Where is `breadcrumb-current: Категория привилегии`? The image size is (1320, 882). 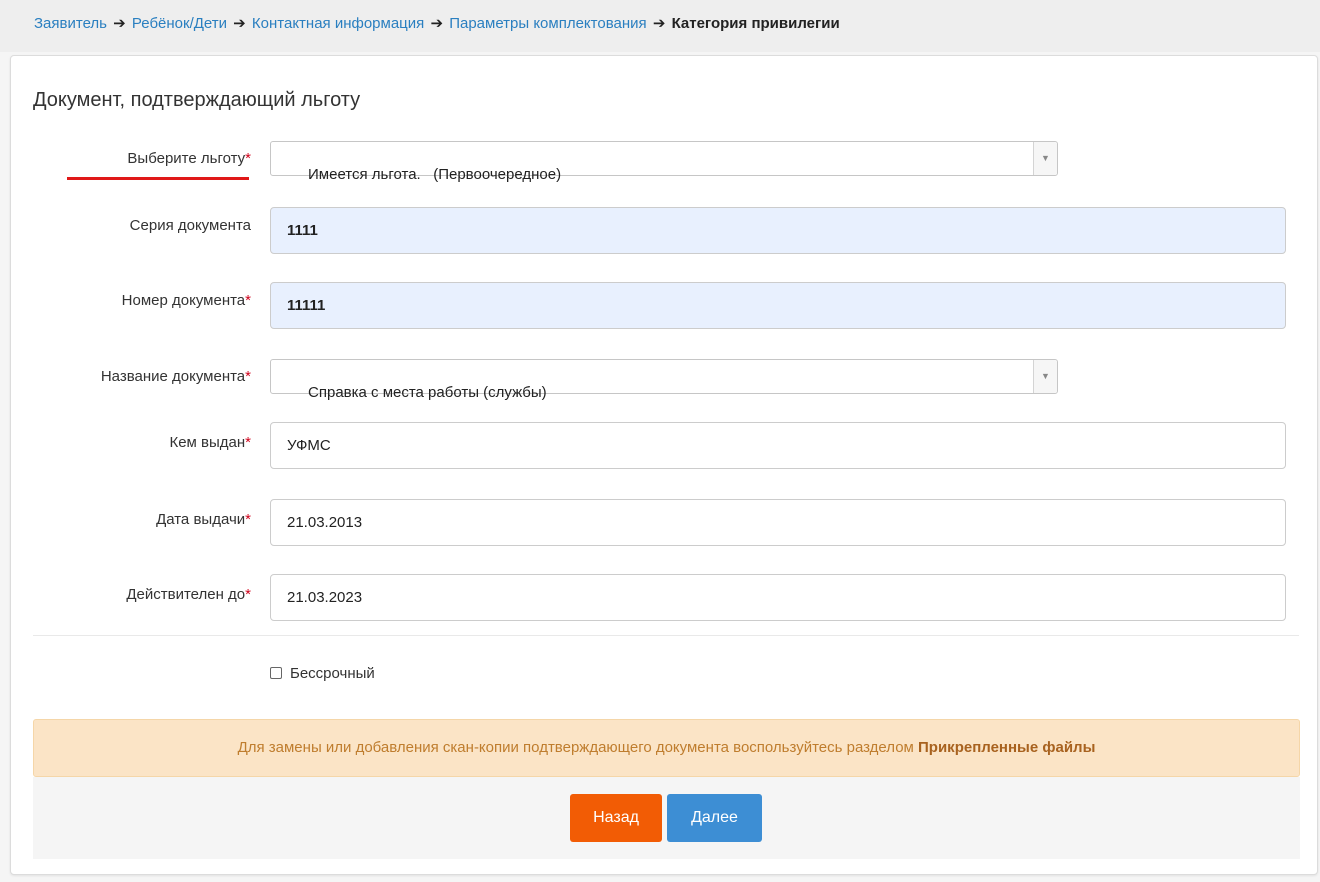
breadcrumb-current: Категория привилегии is located at coordinates (755, 23).